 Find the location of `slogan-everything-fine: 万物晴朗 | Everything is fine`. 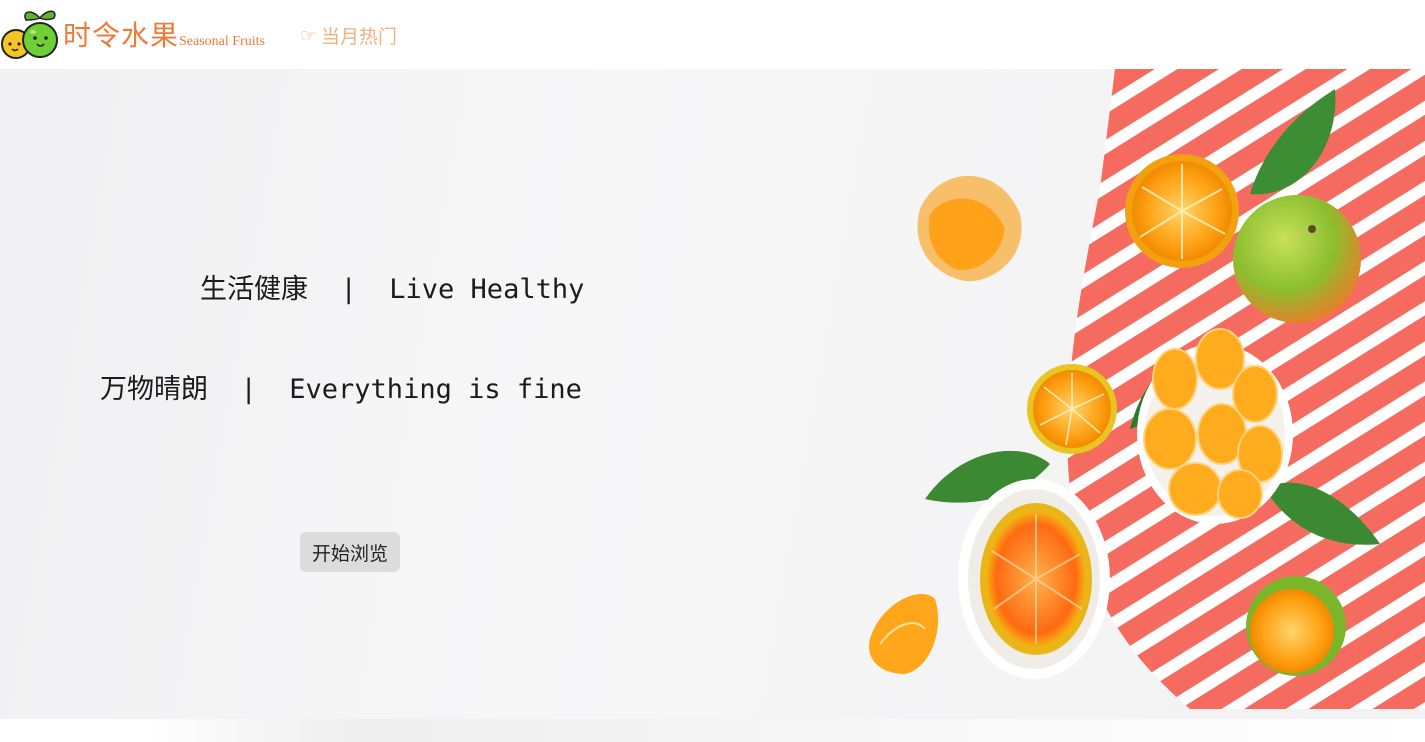

slogan-everything-fine: 万物晴朗 | Everything is fine is located at coordinates (341, 389).